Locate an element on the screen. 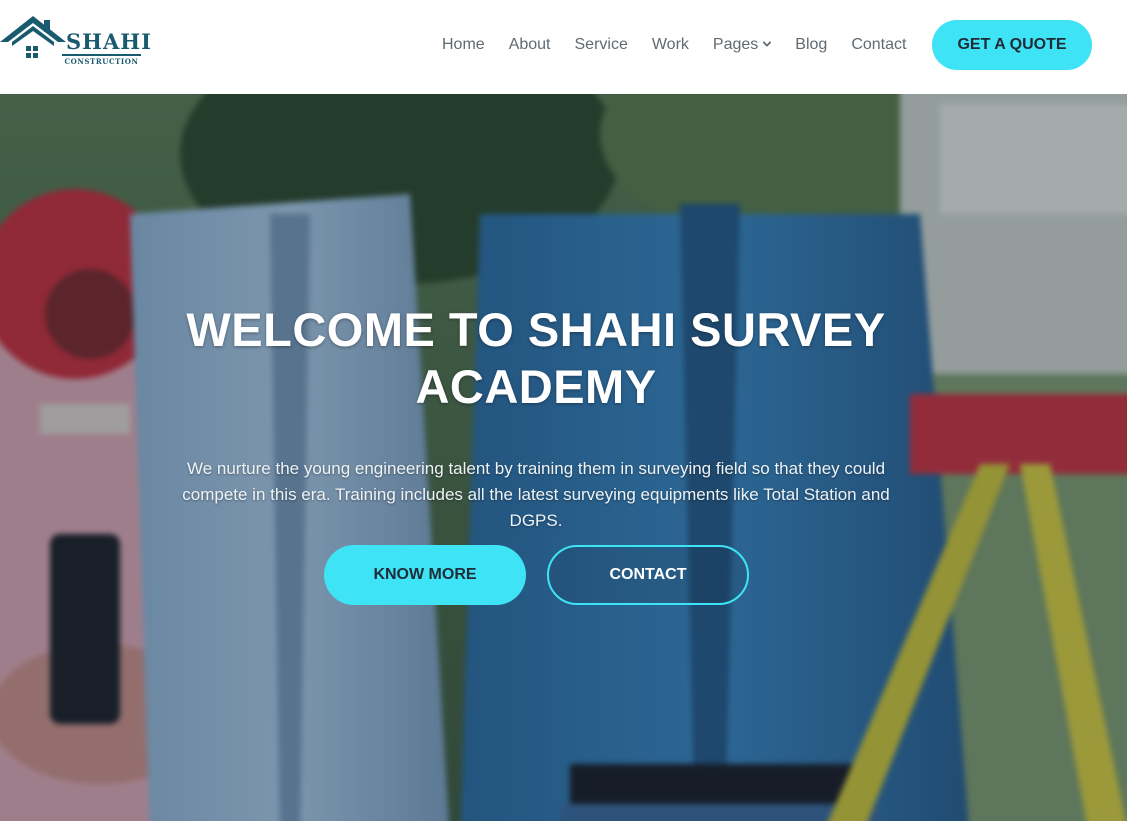 This screenshot has height=821, width=1127. logo-divider is located at coordinates (101, 55).